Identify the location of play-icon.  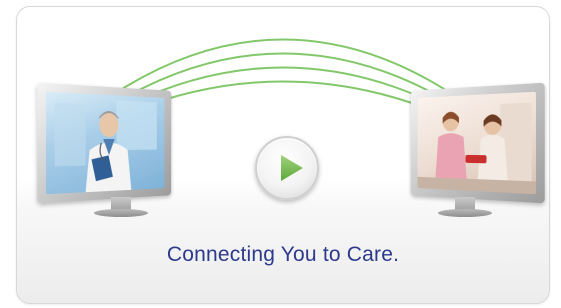
(292, 168).